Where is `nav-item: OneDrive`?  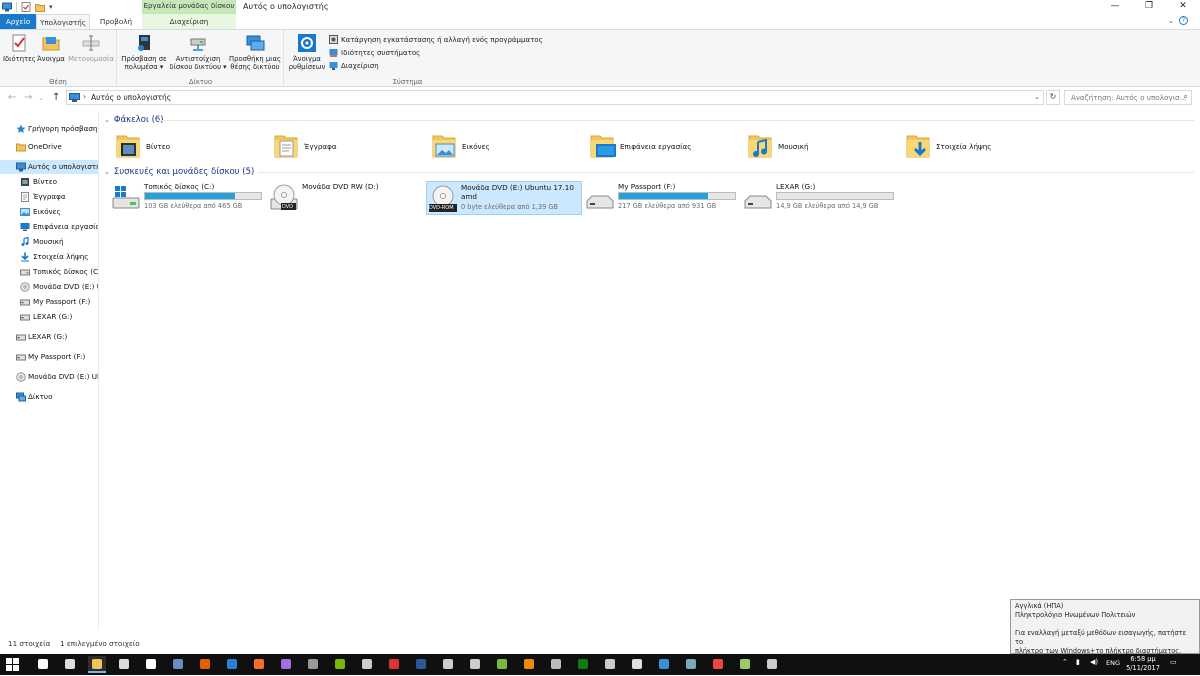
nav-item: OneDrive is located at coordinates (49, 147).